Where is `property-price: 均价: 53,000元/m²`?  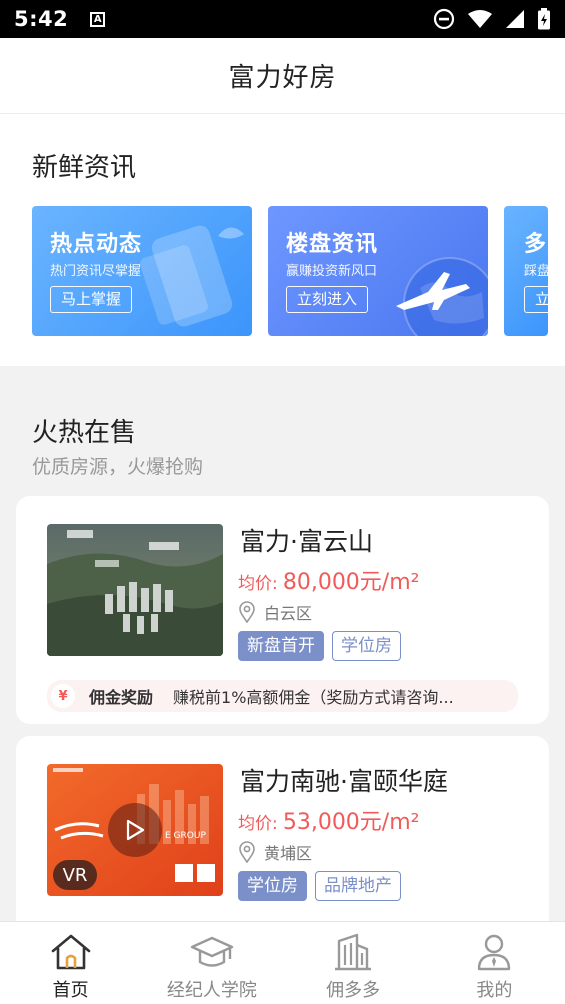
property-price: 均价: 53,000元/m² is located at coordinates (328, 820).